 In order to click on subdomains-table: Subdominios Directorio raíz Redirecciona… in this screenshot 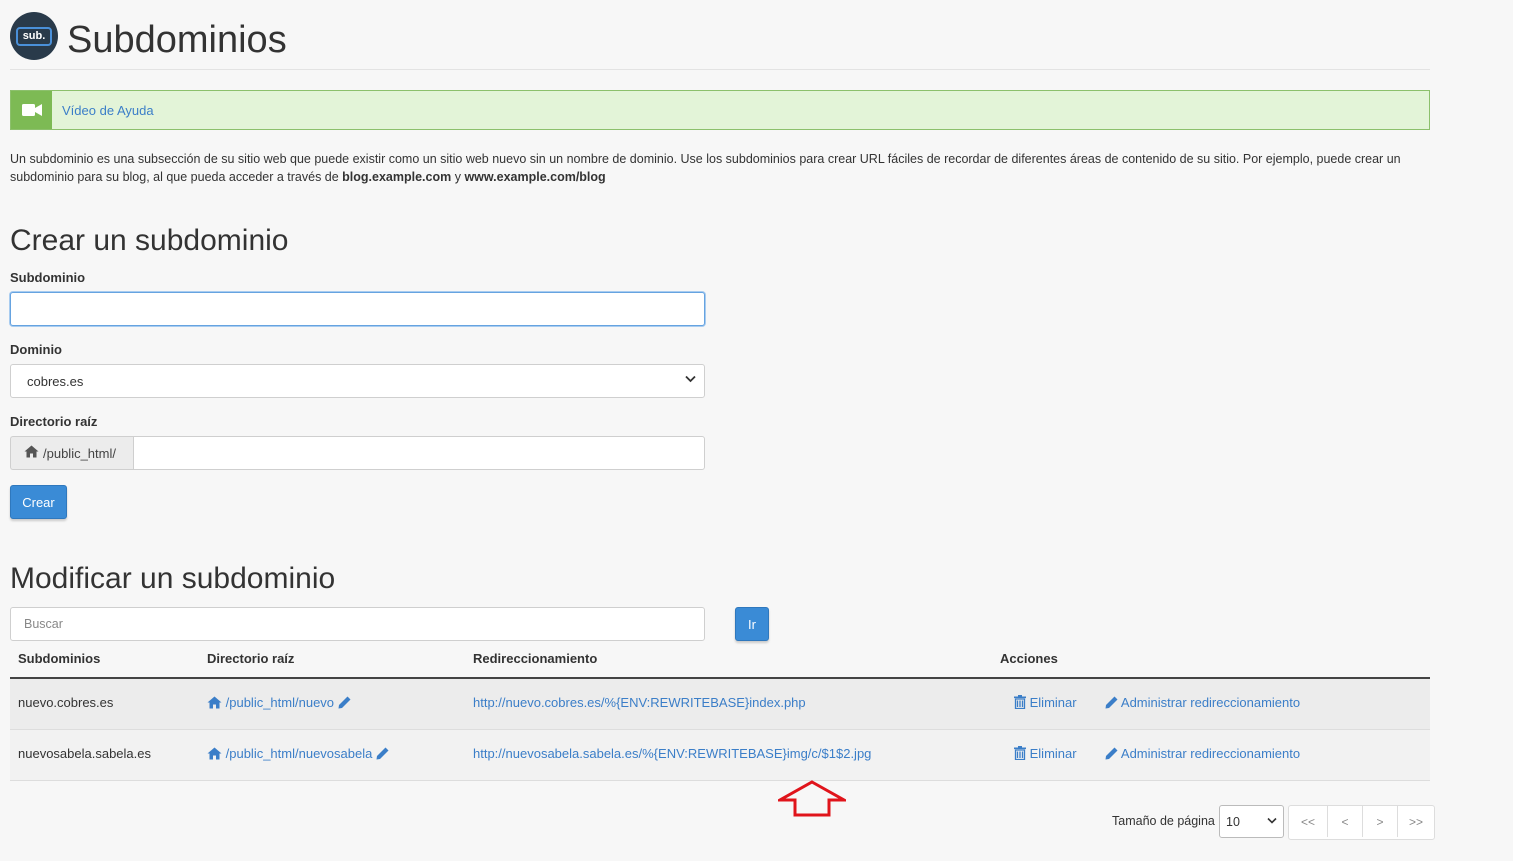, I will do `click(720, 713)`.